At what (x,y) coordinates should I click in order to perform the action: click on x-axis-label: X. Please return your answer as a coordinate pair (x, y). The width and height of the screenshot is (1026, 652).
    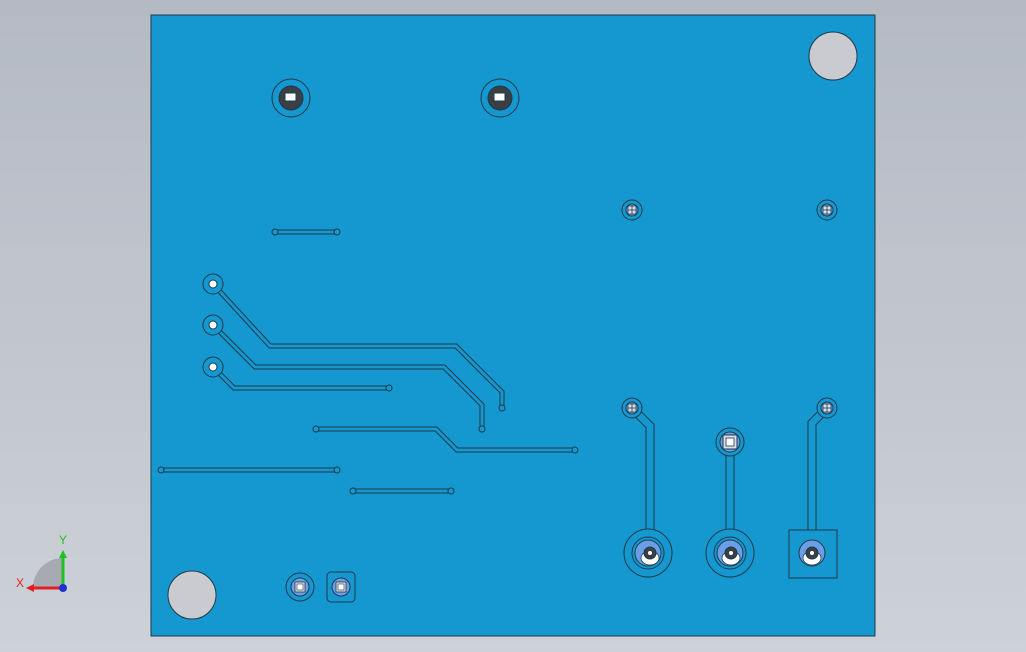
    Looking at the image, I should click on (20, 583).